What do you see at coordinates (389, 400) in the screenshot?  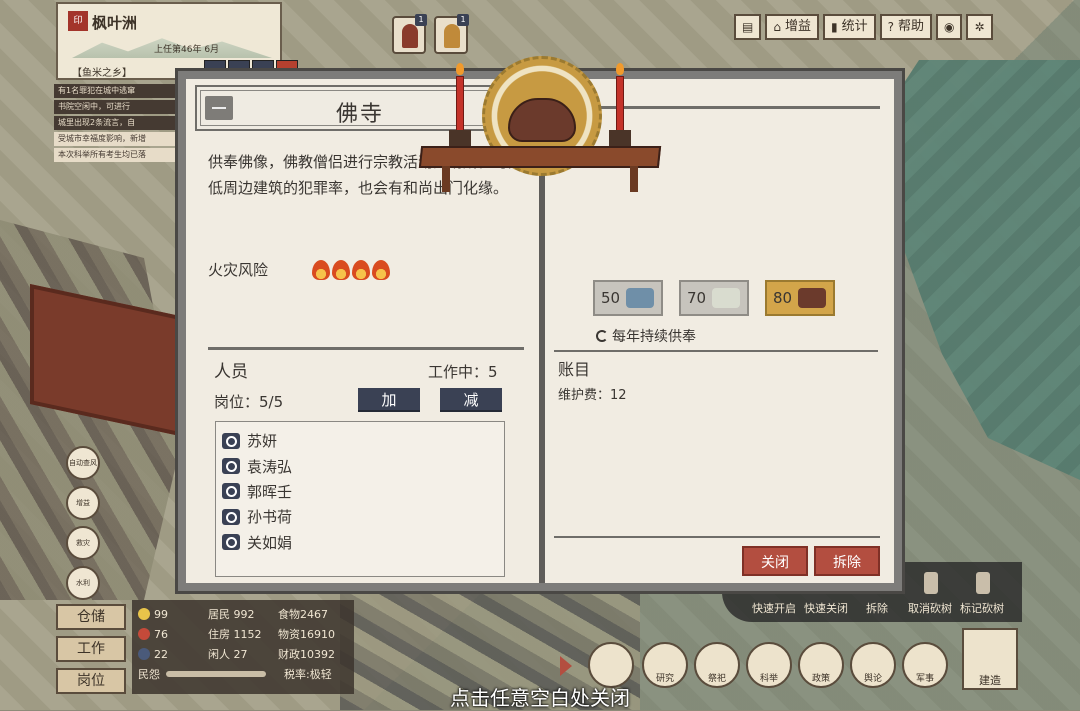 I see `add-worker-button: 加` at bounding box center [389, 400].